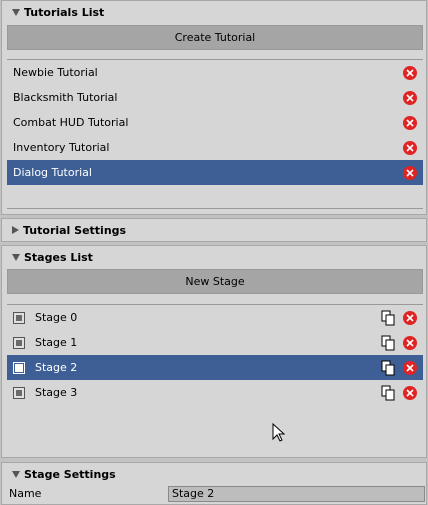 This screenshot has width=428, height=505. What do you see at coordinates (215, 317) in the screenshot?
I see `stage-row-0: Stage 0` at bounding box center [215, 317].